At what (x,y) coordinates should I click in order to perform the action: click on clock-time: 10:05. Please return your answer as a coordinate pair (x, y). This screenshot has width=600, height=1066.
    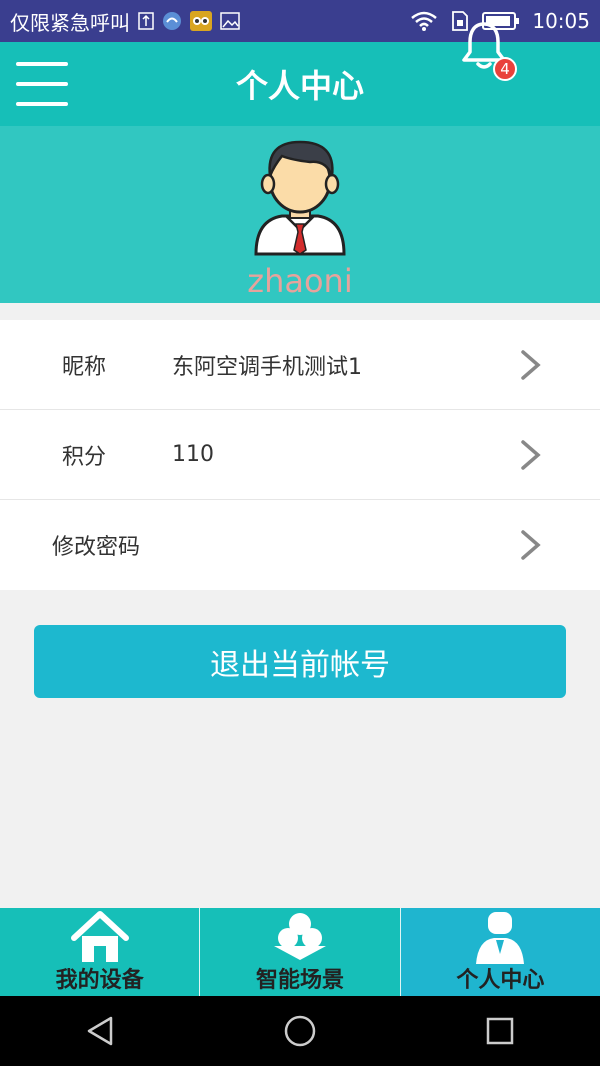
    Looking at the image, I should click on (561, 21).